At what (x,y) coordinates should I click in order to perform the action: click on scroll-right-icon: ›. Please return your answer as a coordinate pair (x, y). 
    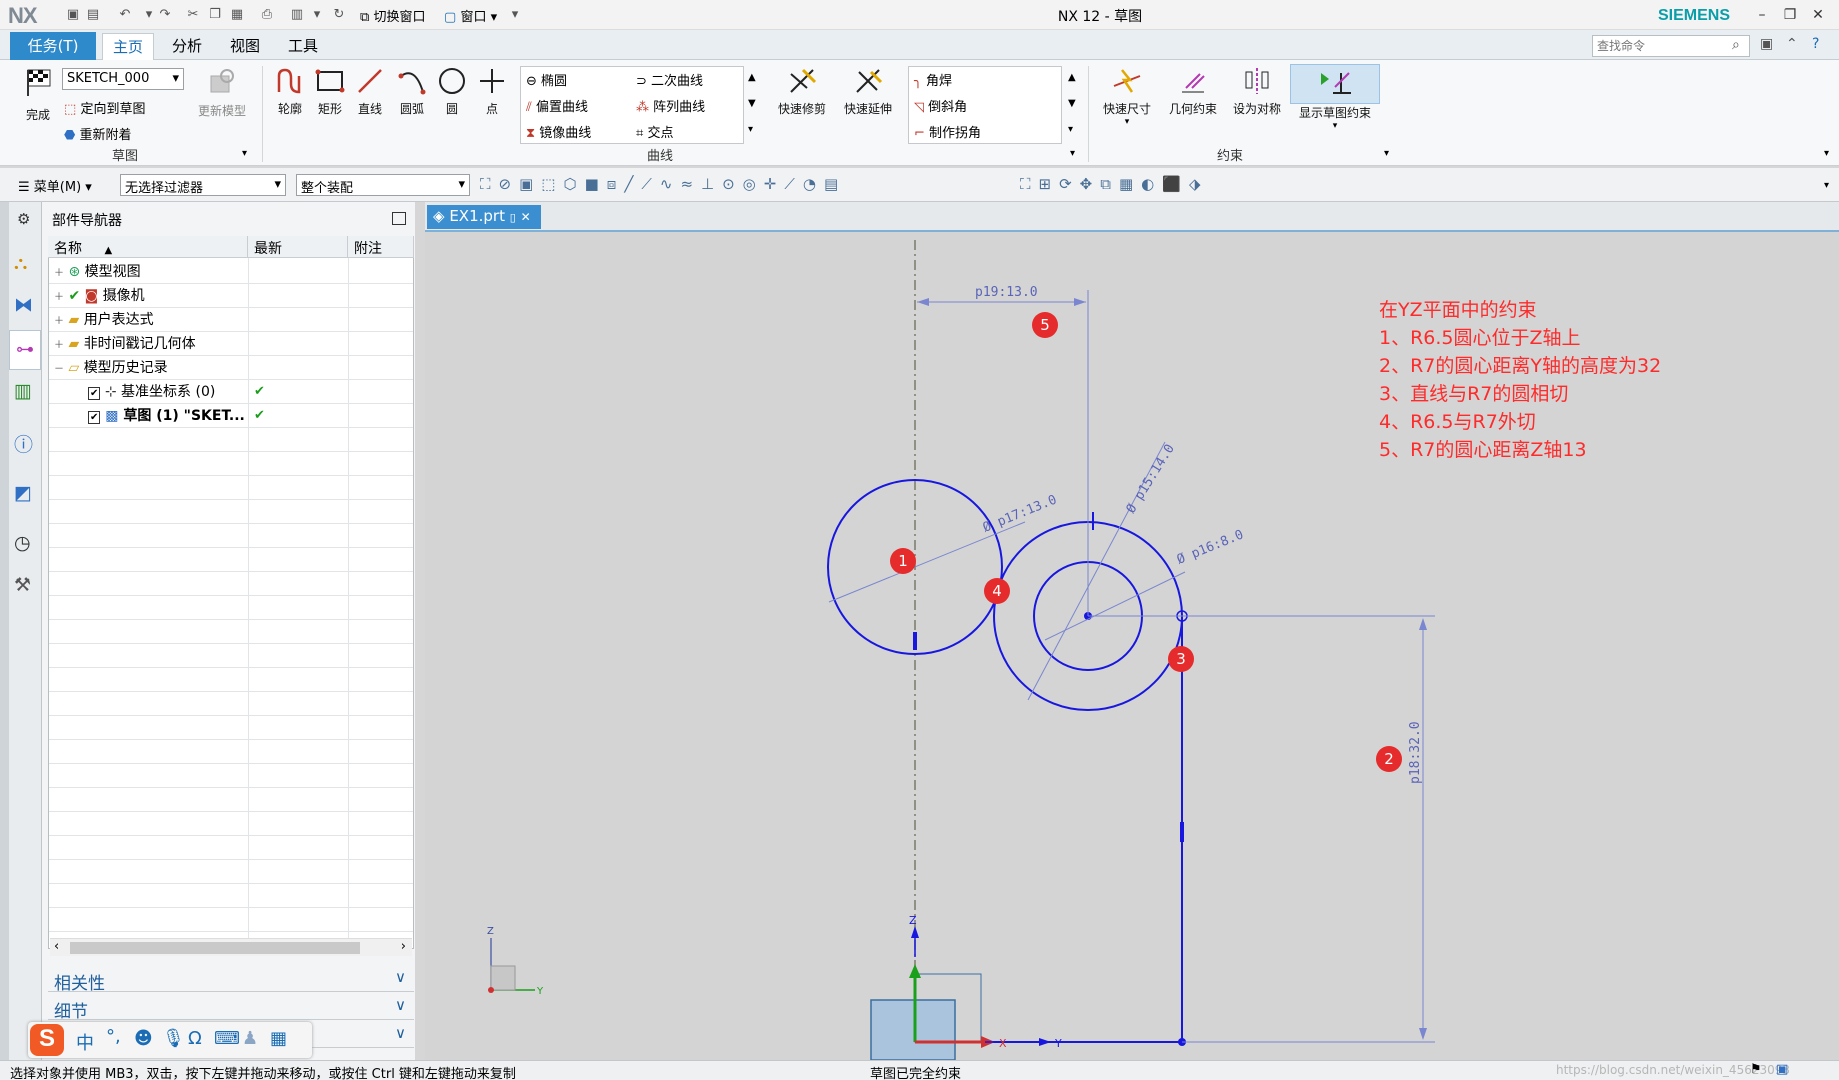
    Looking at the image, I should click on (403, 946).